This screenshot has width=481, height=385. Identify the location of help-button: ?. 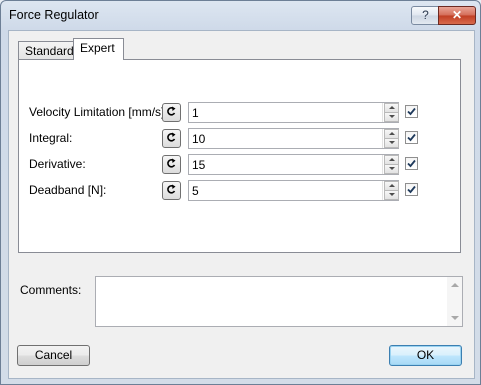
(425, 15).